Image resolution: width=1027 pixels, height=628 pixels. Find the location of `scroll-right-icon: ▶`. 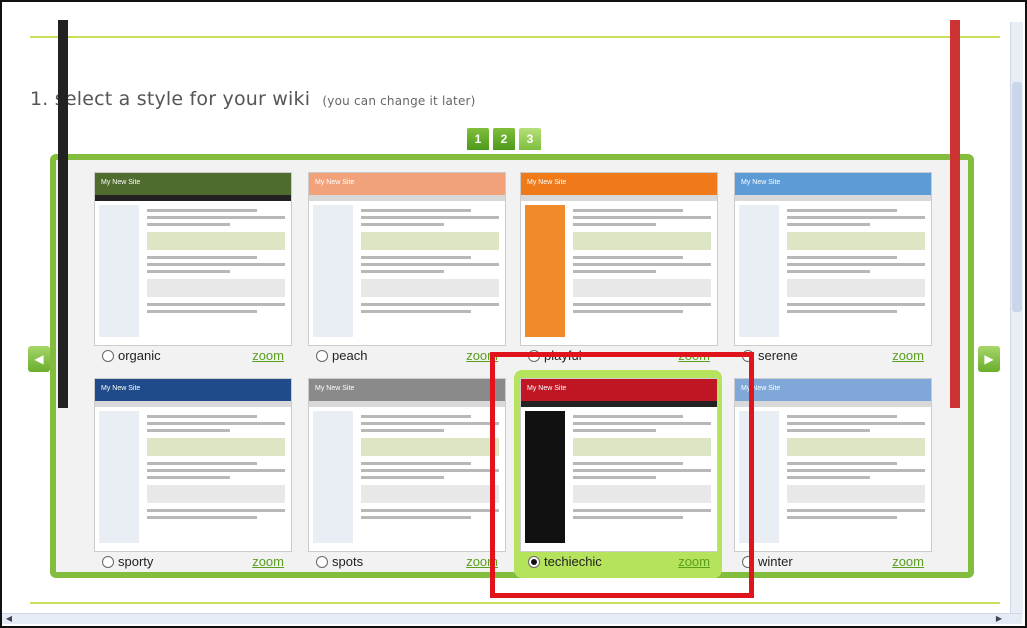

scroll-right-icon: ▶ is located at coordinates (999, 619).